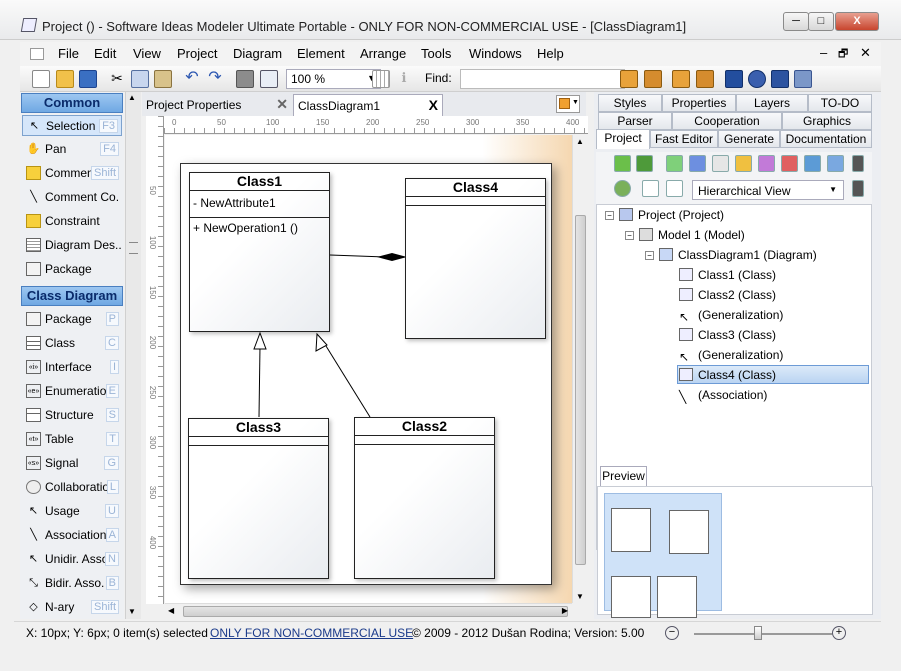 The width and height of the screenshot is (901, 671). What do you see at coordinates (105, 53) in the screenshot?
I see `menu-edit: Edit` at bounding box center [105, 53].